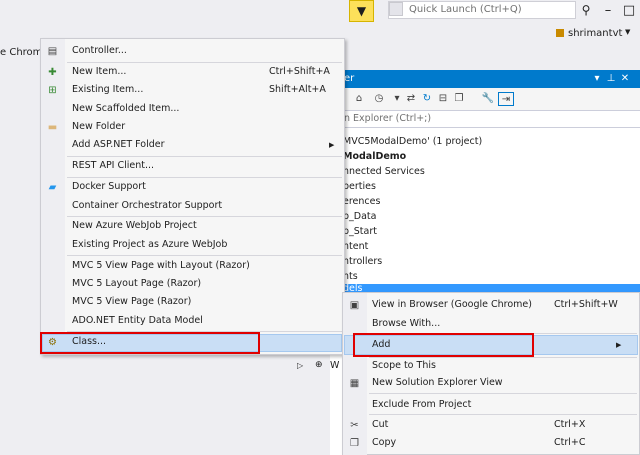  I want to click on shortcut-cut: Ctrl+X, so click(570, 424).